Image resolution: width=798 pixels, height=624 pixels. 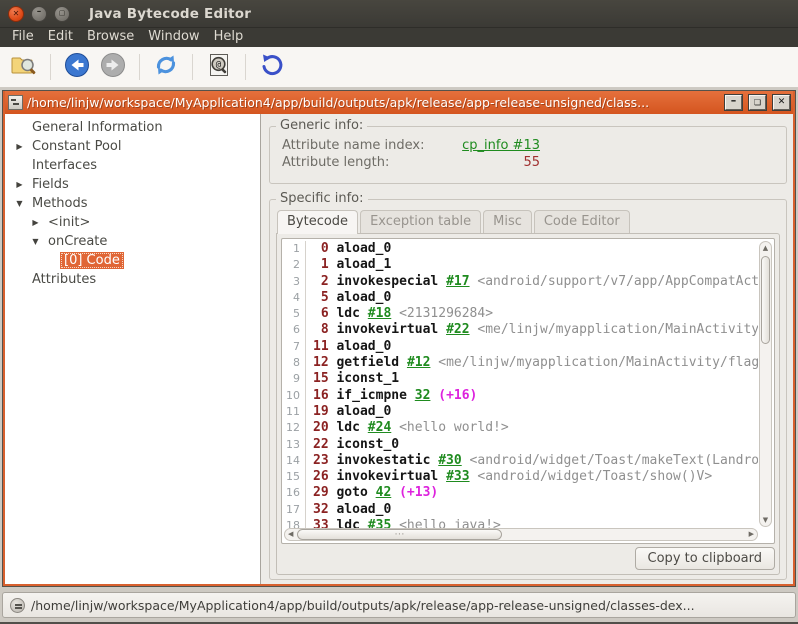 I want to click on minimize-button, so click(x=39, y=13).